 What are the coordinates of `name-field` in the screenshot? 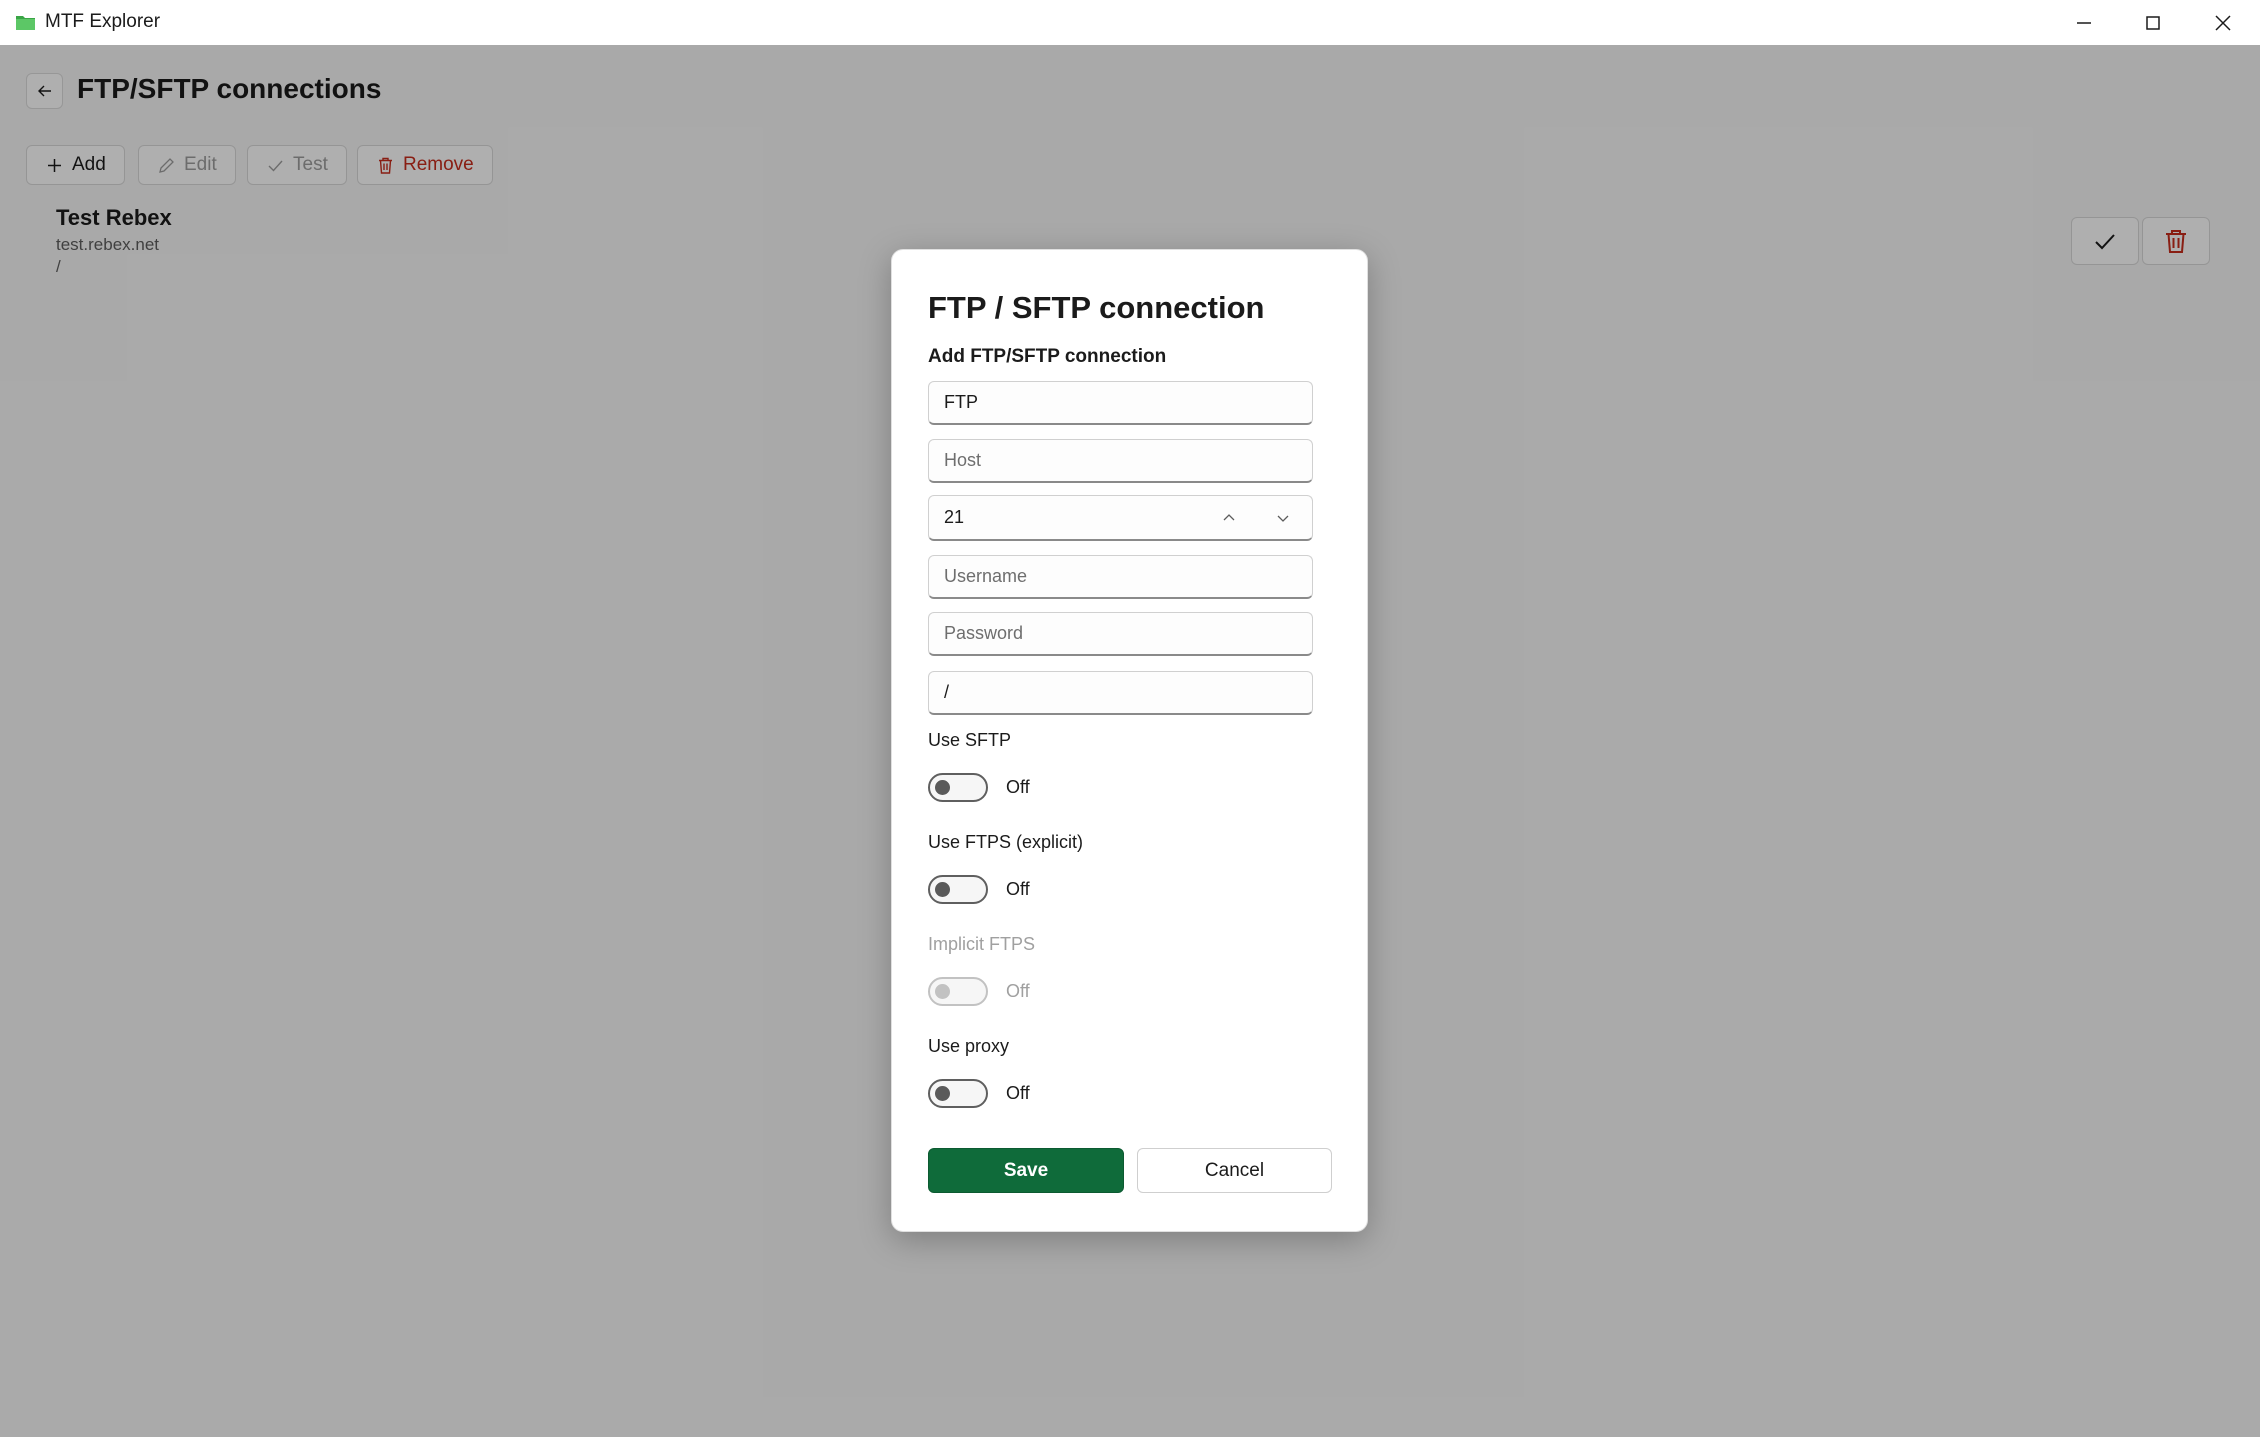 It's located at (1120, 403).